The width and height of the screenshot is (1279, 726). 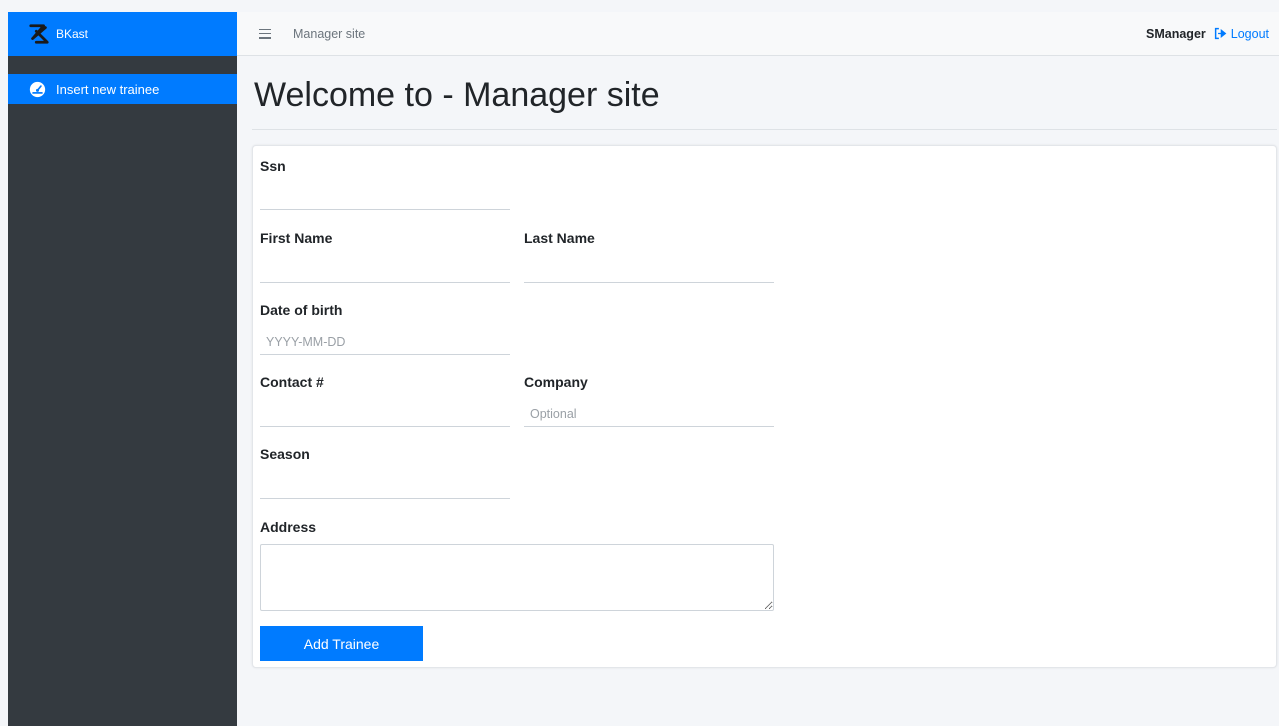 What do you see at coordinates (559, 238) in the screenshot?
I see `last-name-label: Last Name` at bounding box center [559, 238].